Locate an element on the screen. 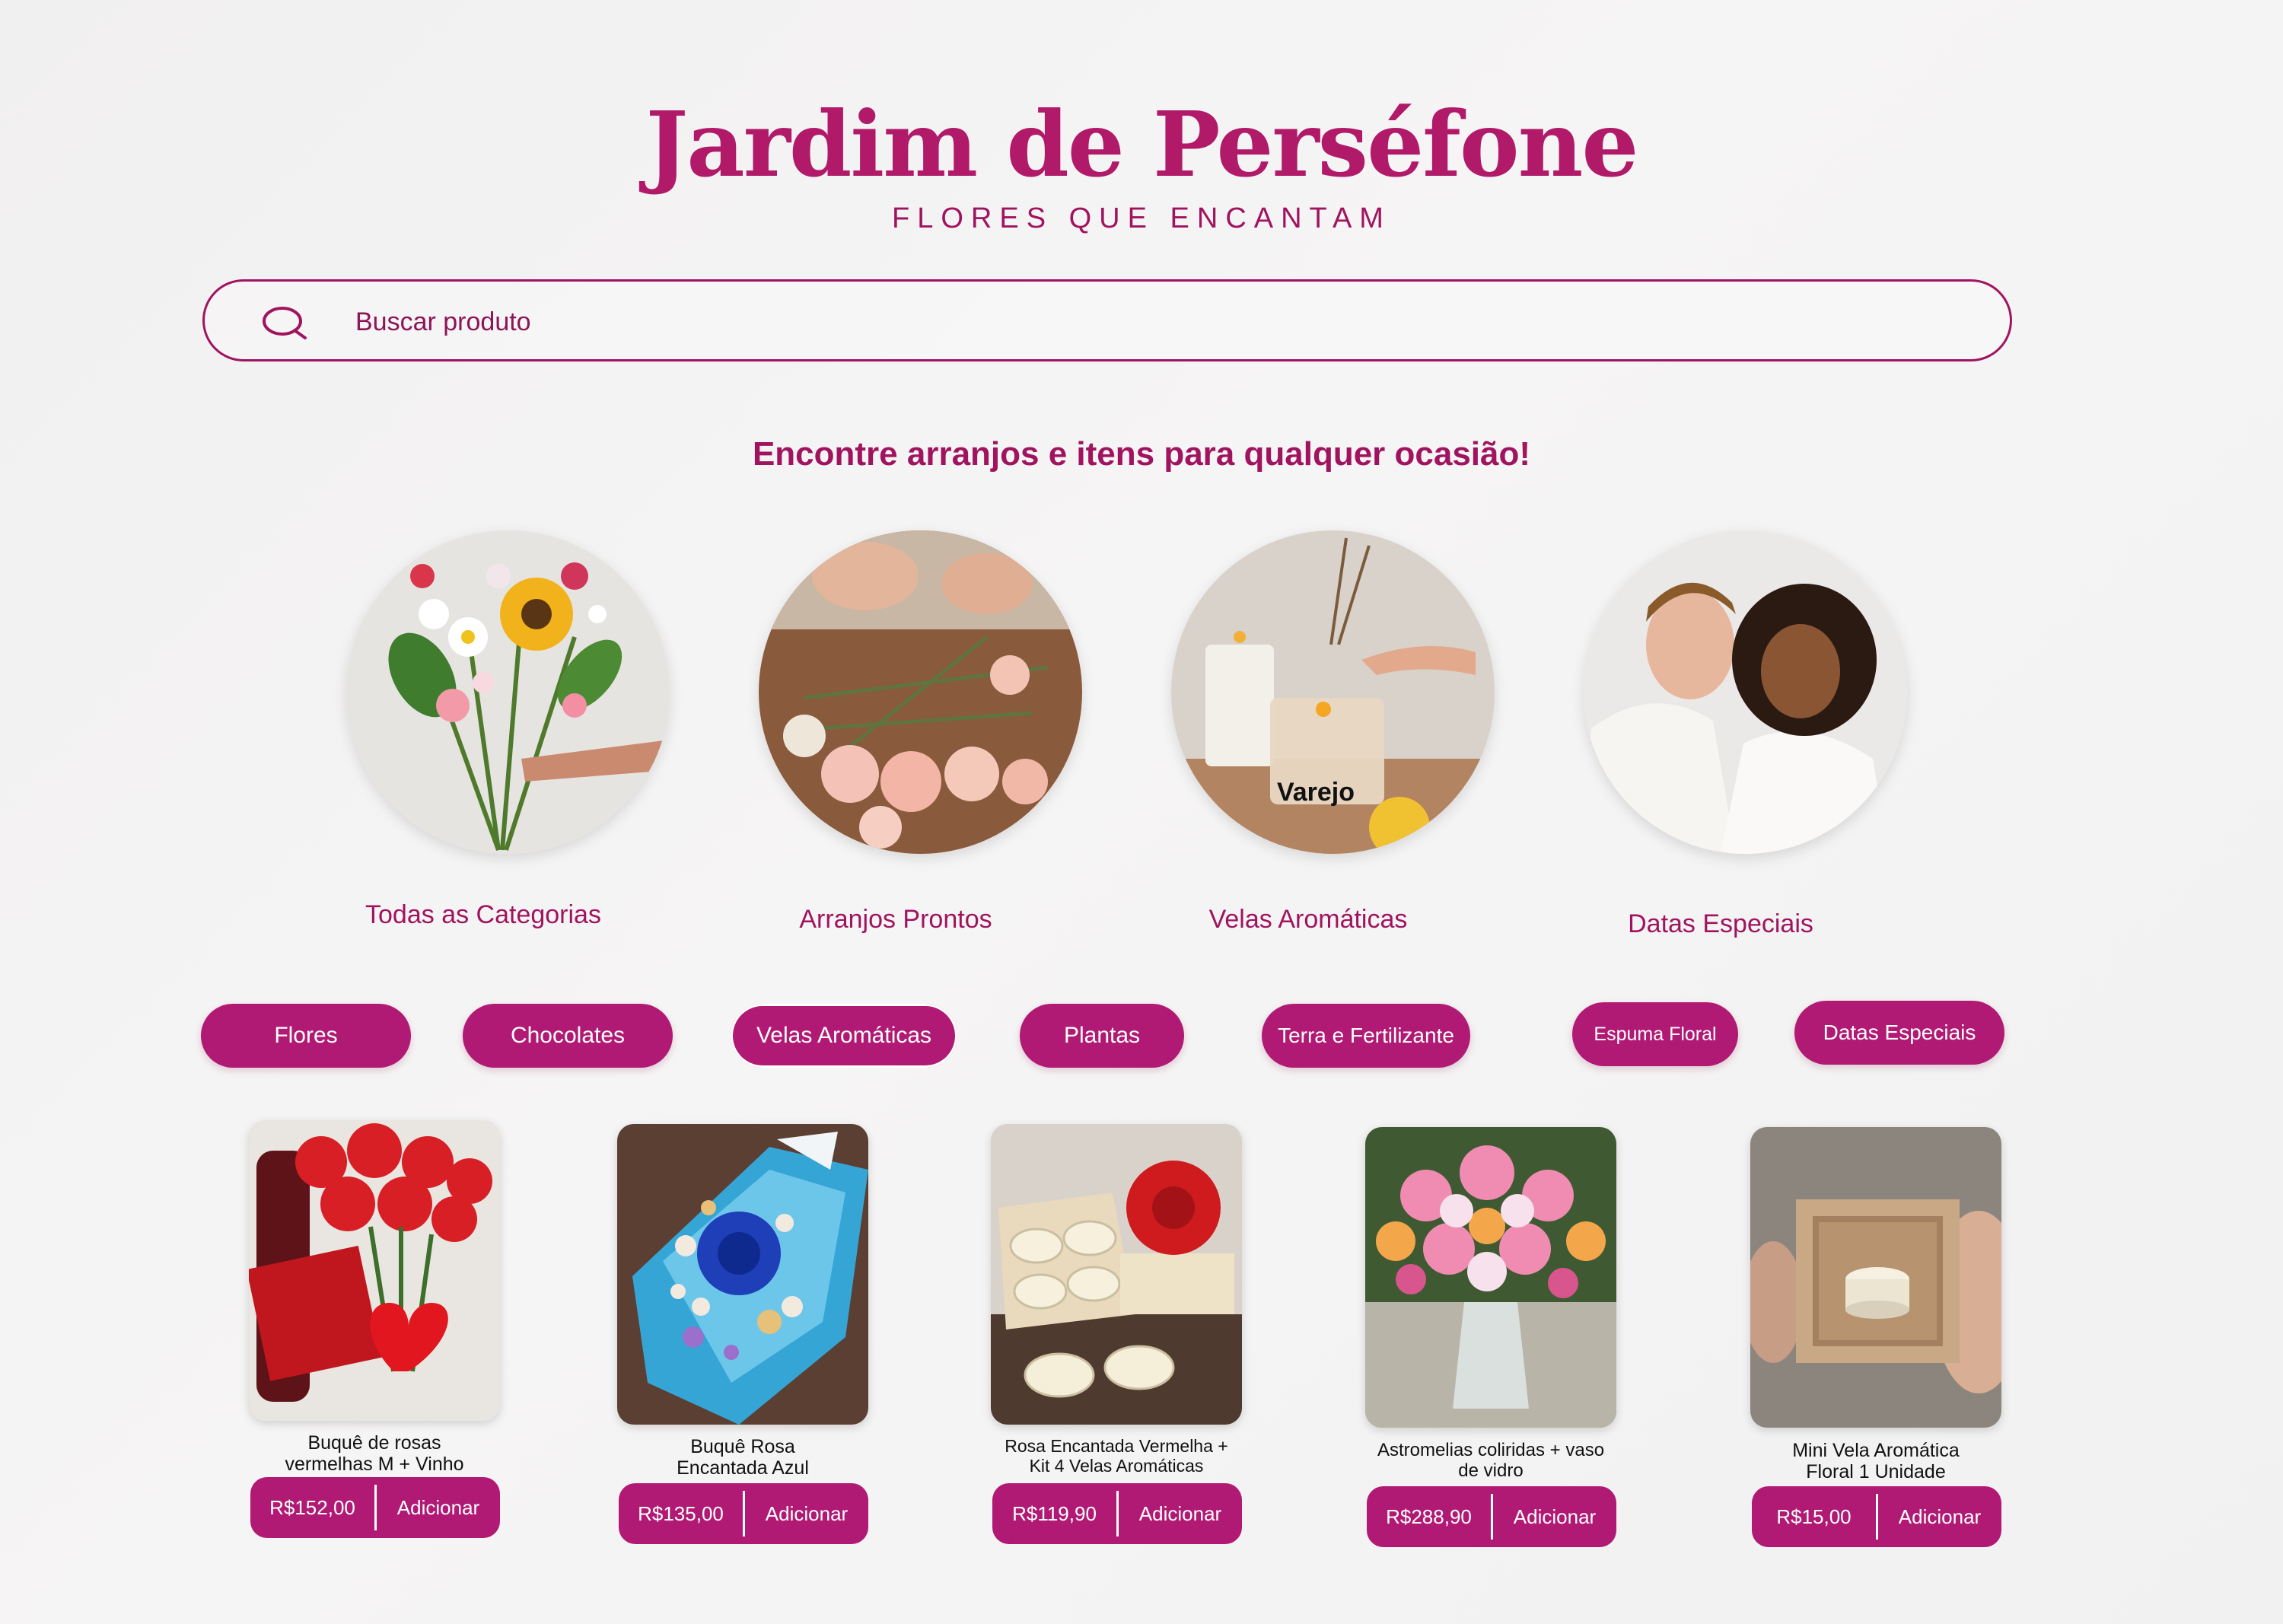  product-name-line: Kit 4 Velas Aromáticas is located at coordinates (1116, 1466).